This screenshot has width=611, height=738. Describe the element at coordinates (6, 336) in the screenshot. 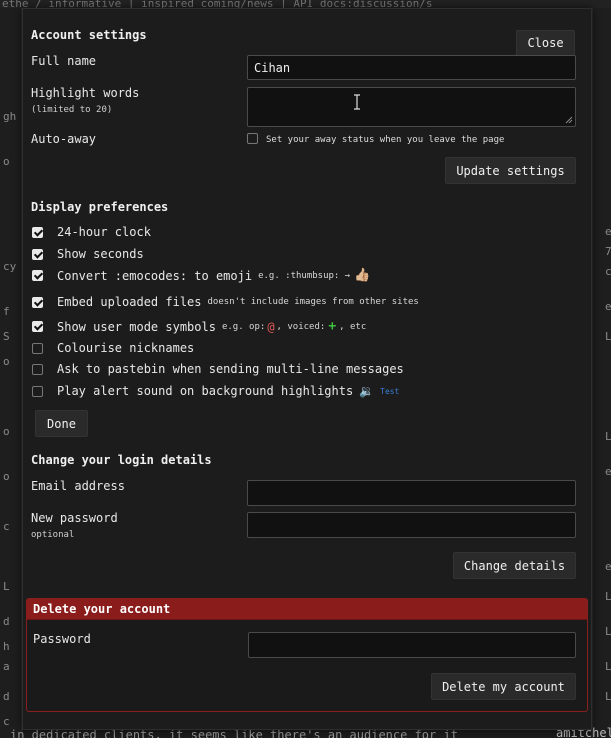

I see `background-left-mark: S` at that location.